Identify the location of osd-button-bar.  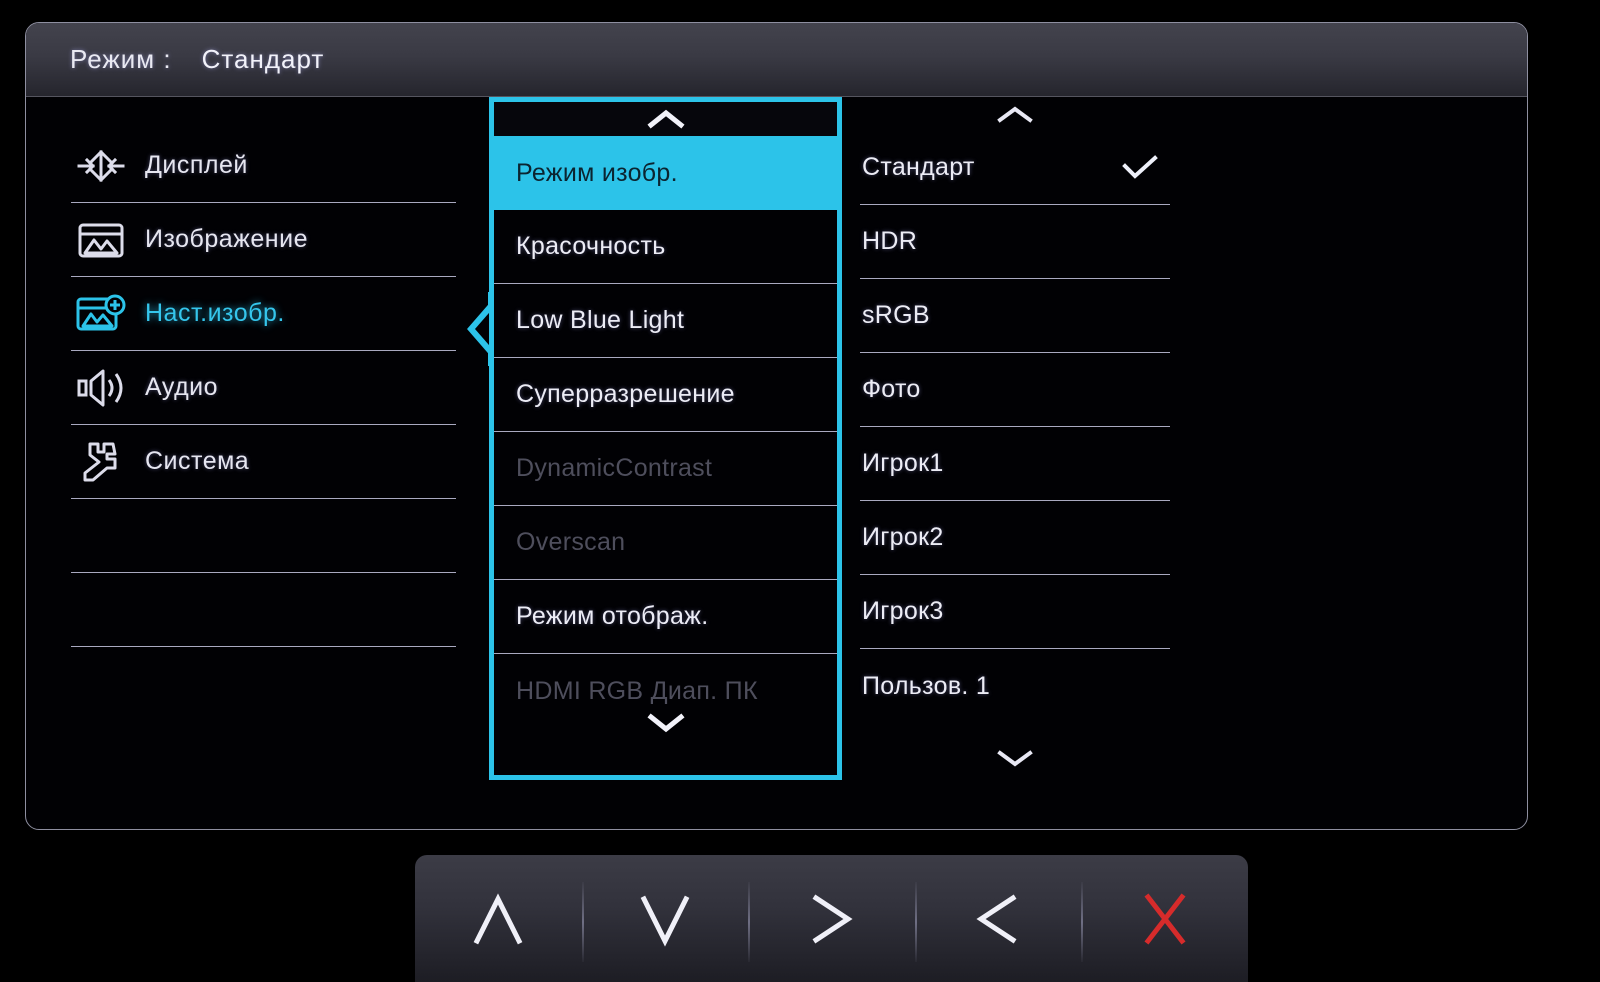
(831, 918).